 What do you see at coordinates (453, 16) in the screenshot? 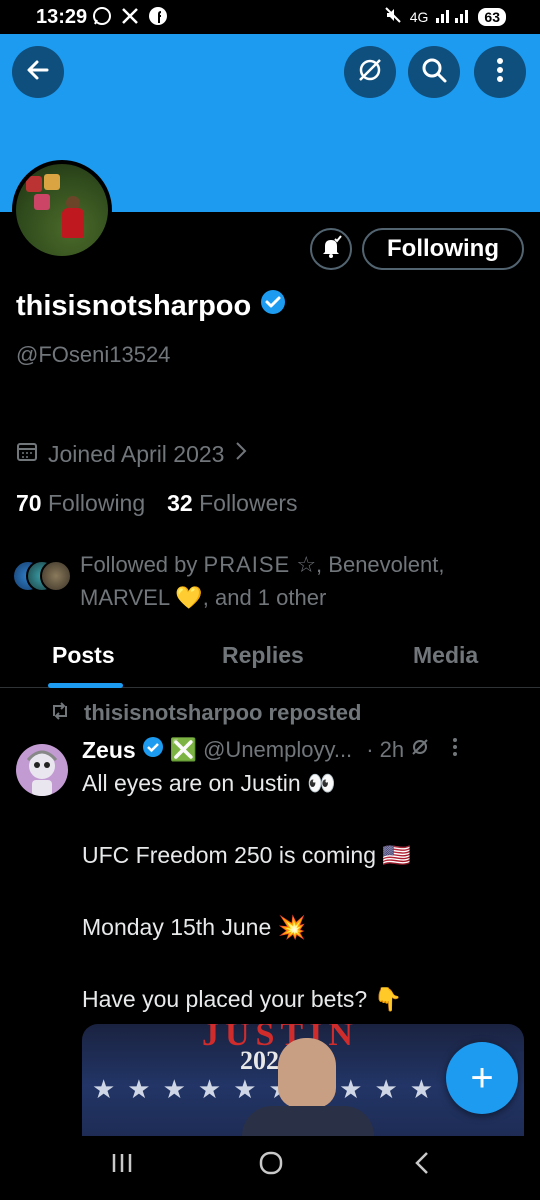
I see `signal-icon` at bounding box center [453, 16].